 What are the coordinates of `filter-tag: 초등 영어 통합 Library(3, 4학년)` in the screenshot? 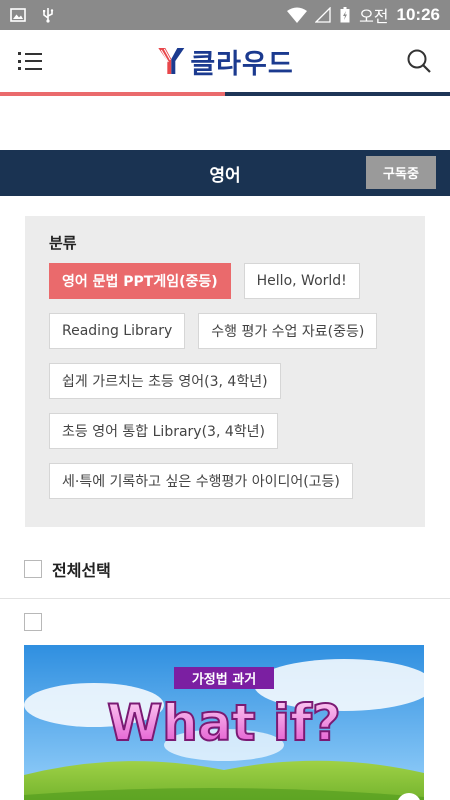 It's located at (163, 431).